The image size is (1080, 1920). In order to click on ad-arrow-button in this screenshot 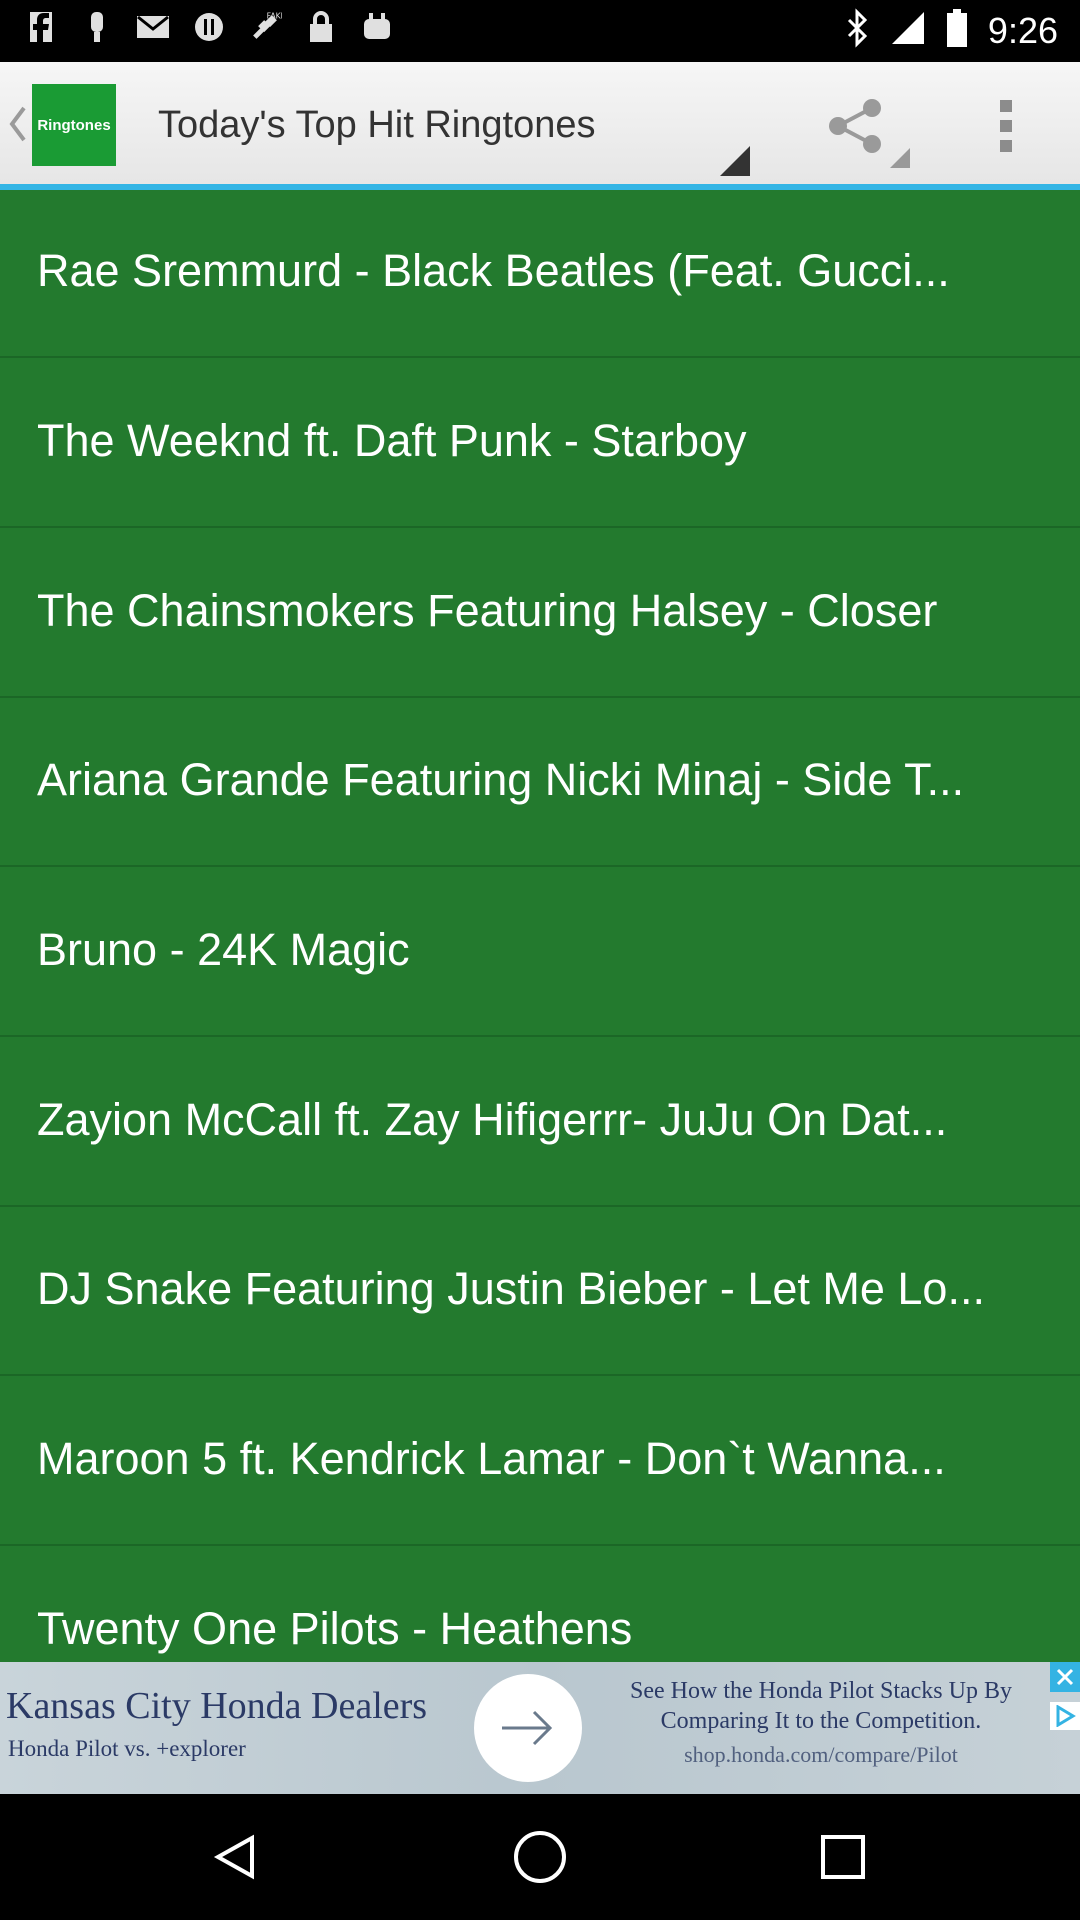, I will do `click(528, 1728)`.